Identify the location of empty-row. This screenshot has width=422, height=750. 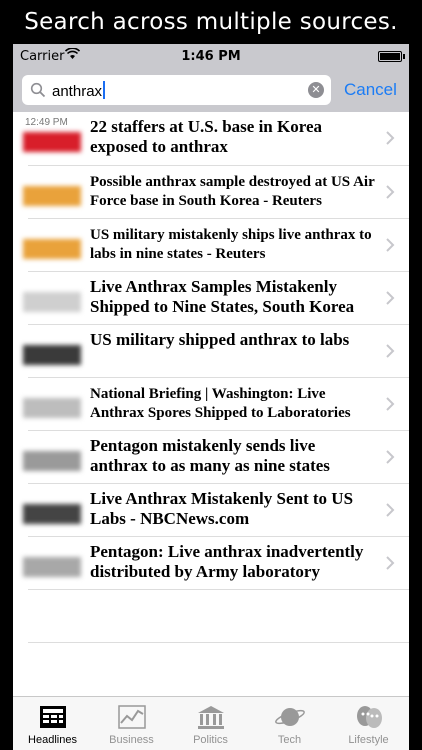
(218, 616).